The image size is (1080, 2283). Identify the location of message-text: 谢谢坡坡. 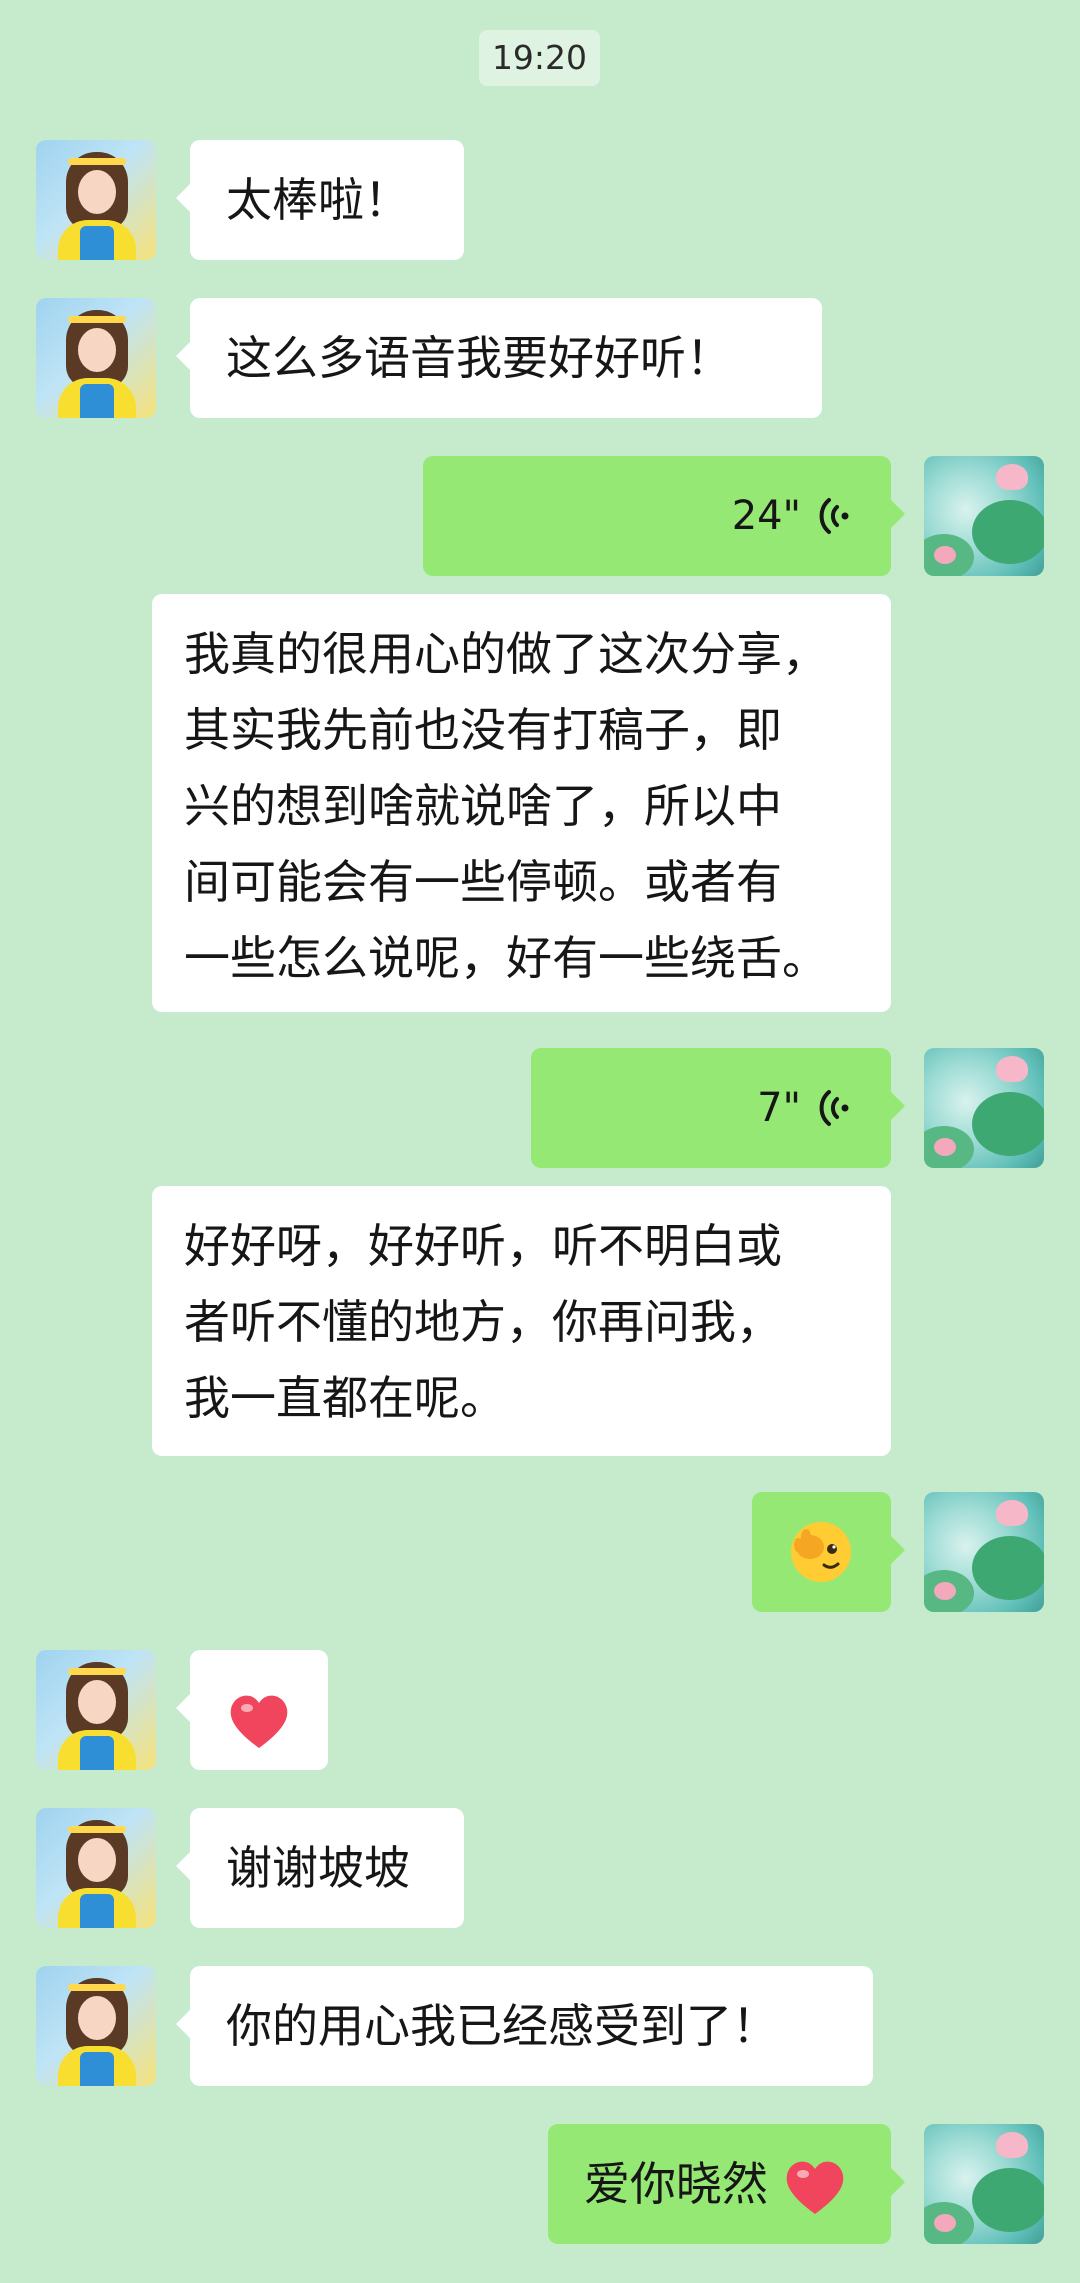
(318, 1868).